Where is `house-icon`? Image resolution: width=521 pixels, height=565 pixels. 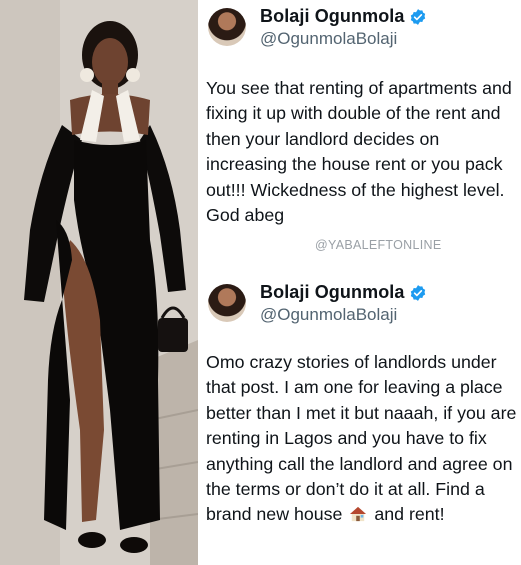 house-icon is located at coordinates (358, 514).